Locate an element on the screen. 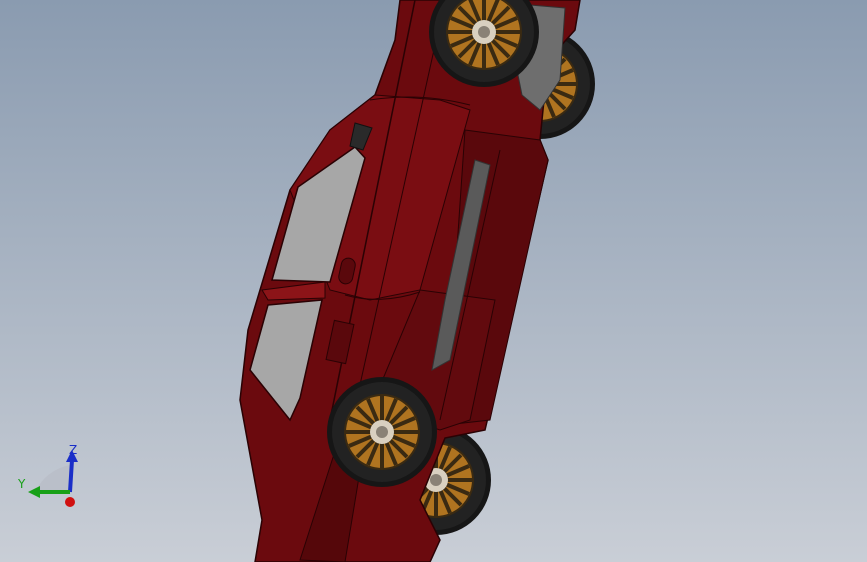  y-axis-arrow-icon is located at coordinates (34, 492).